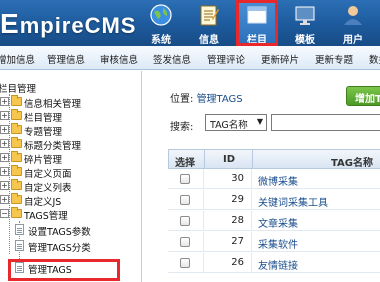  I want to click on breadcrumb-label: 位置:, so click(182, 99).